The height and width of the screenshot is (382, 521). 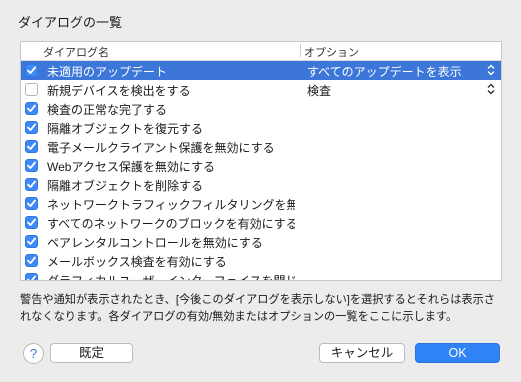 What do you see at coordinates (384, 71) in the screenshot?
I see `row-option-select: すべてのアップデートを表示` at bounding box center [384, 71].